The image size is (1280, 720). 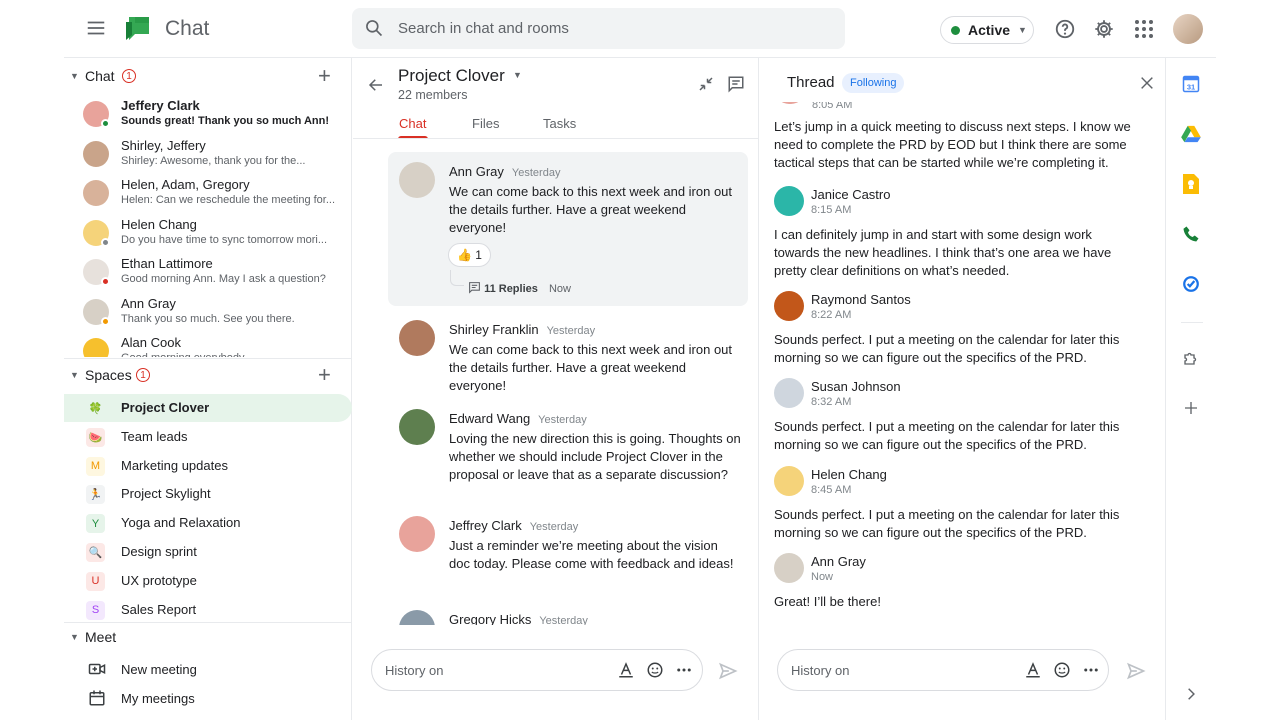 I want to click on help-icon, so click(x=1065, y=29).